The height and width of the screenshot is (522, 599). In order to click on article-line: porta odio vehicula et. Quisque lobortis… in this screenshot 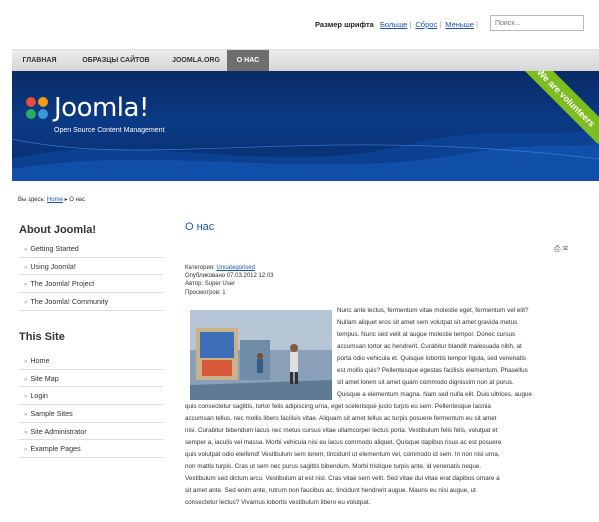, I will do `click(432, 358)`.